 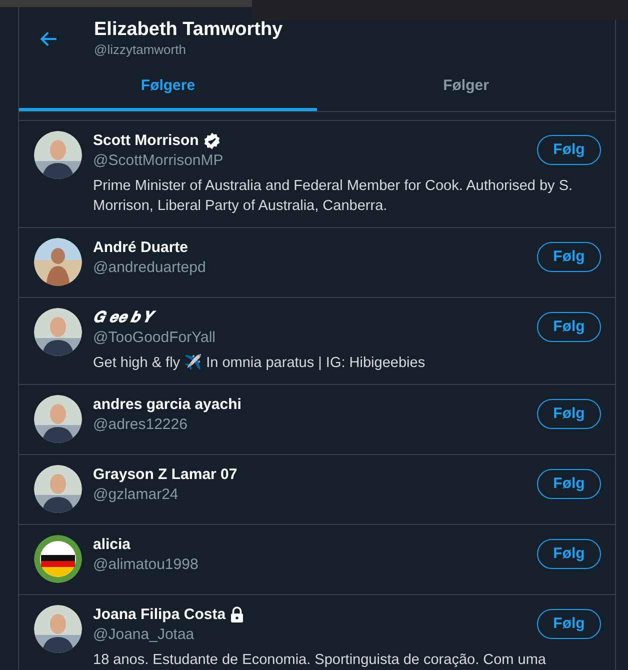 I want to click on user-bio: 18 anos. Estudante de Economia. Sportinguista de coração. Com uma, so click(x=320, y=660).